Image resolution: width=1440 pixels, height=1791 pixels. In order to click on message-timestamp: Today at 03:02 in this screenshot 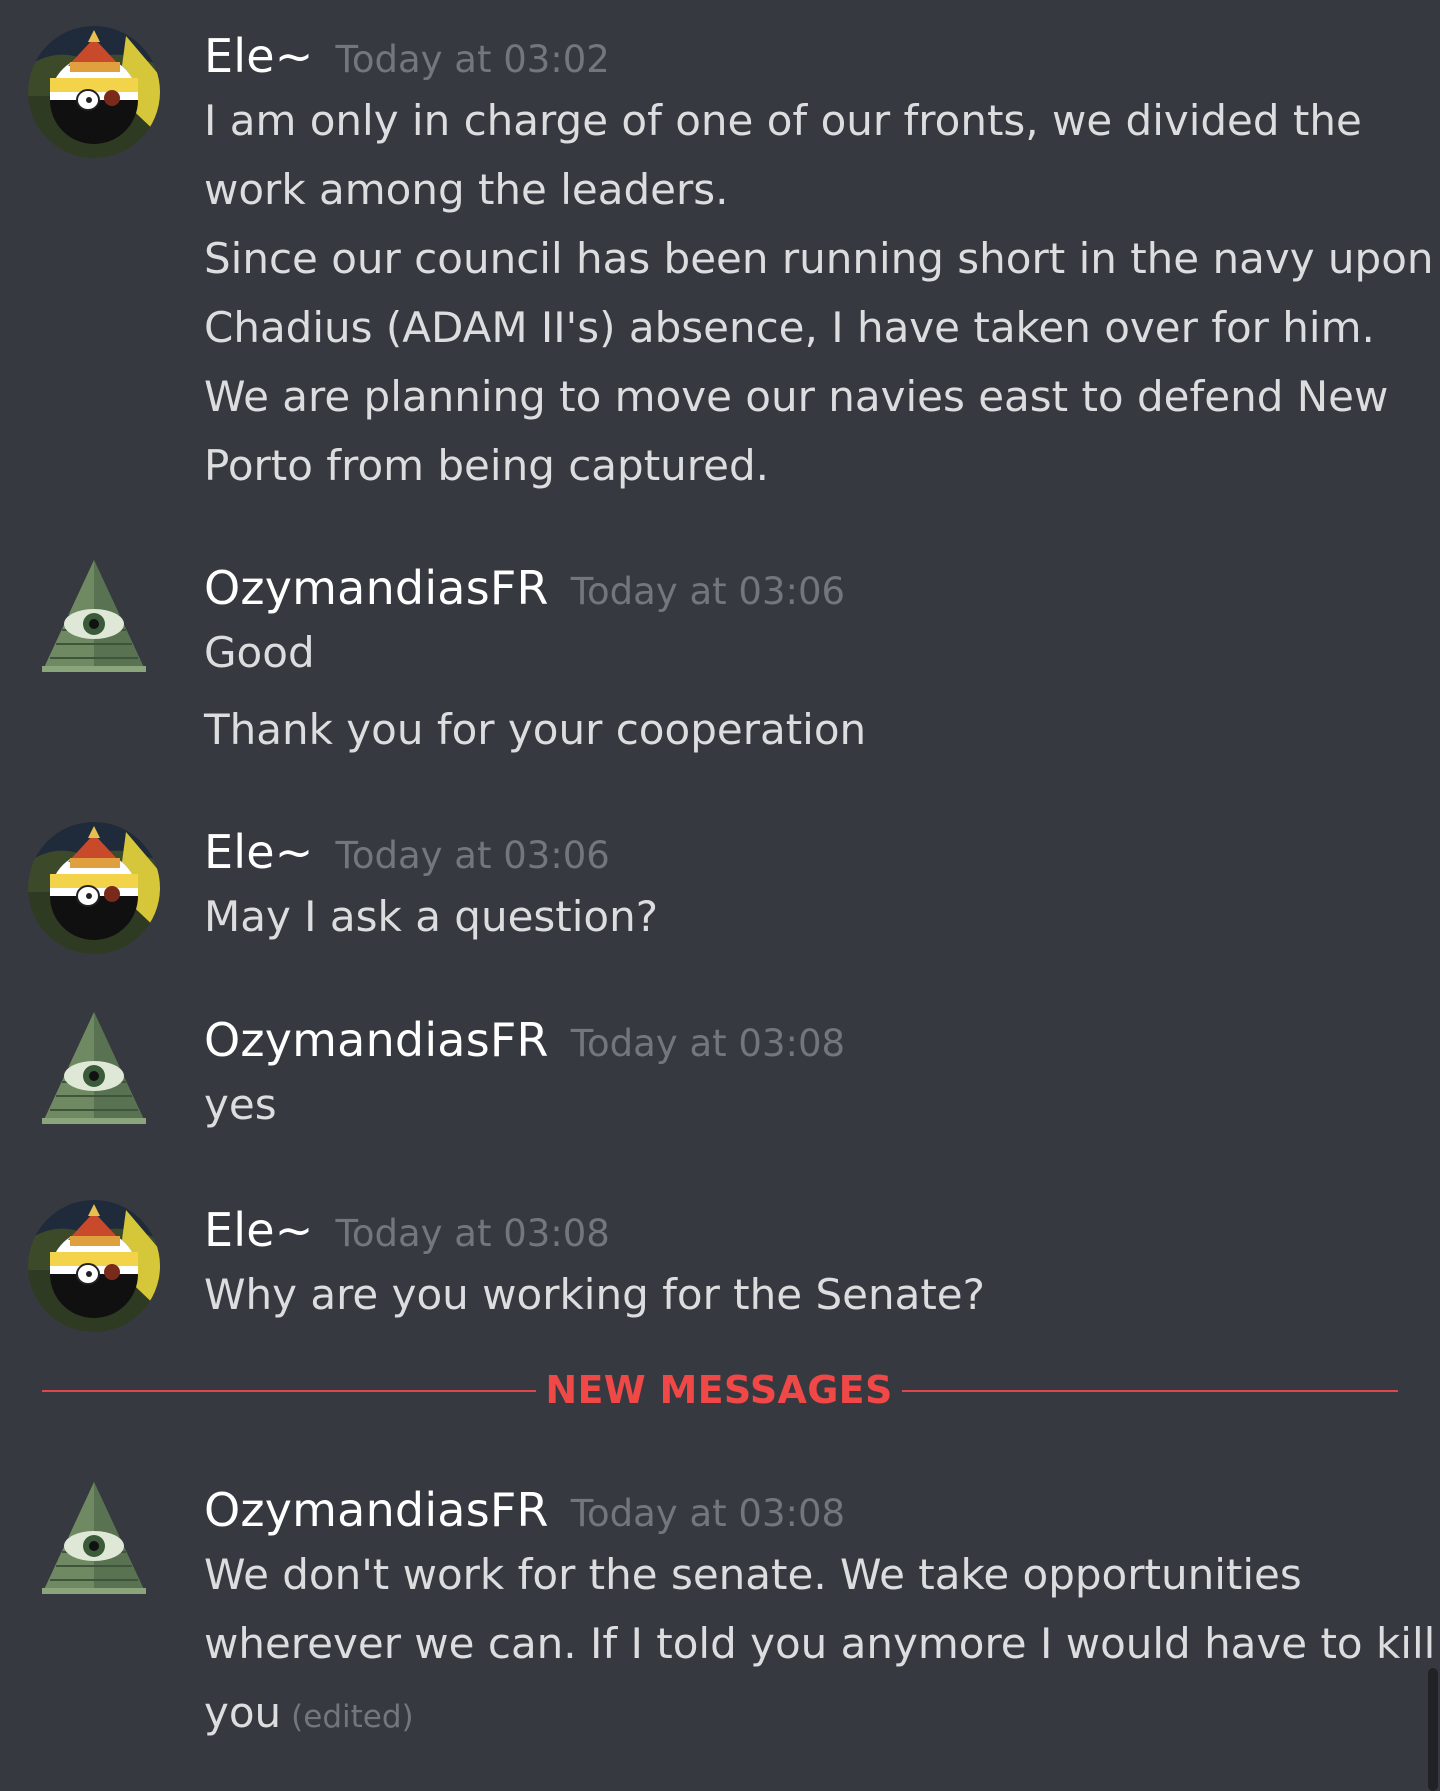, I will do `click(473, 59)`.